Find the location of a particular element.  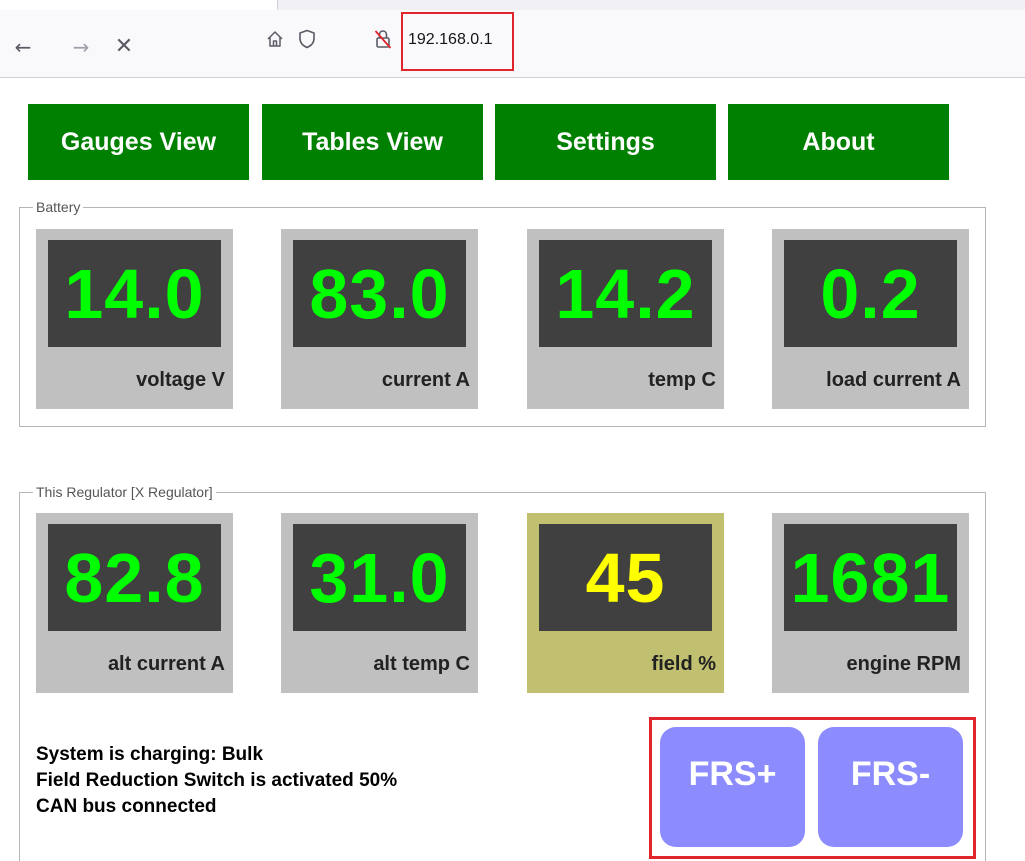

tab-tables-view: Tables View is located at coordinates (372, 142).